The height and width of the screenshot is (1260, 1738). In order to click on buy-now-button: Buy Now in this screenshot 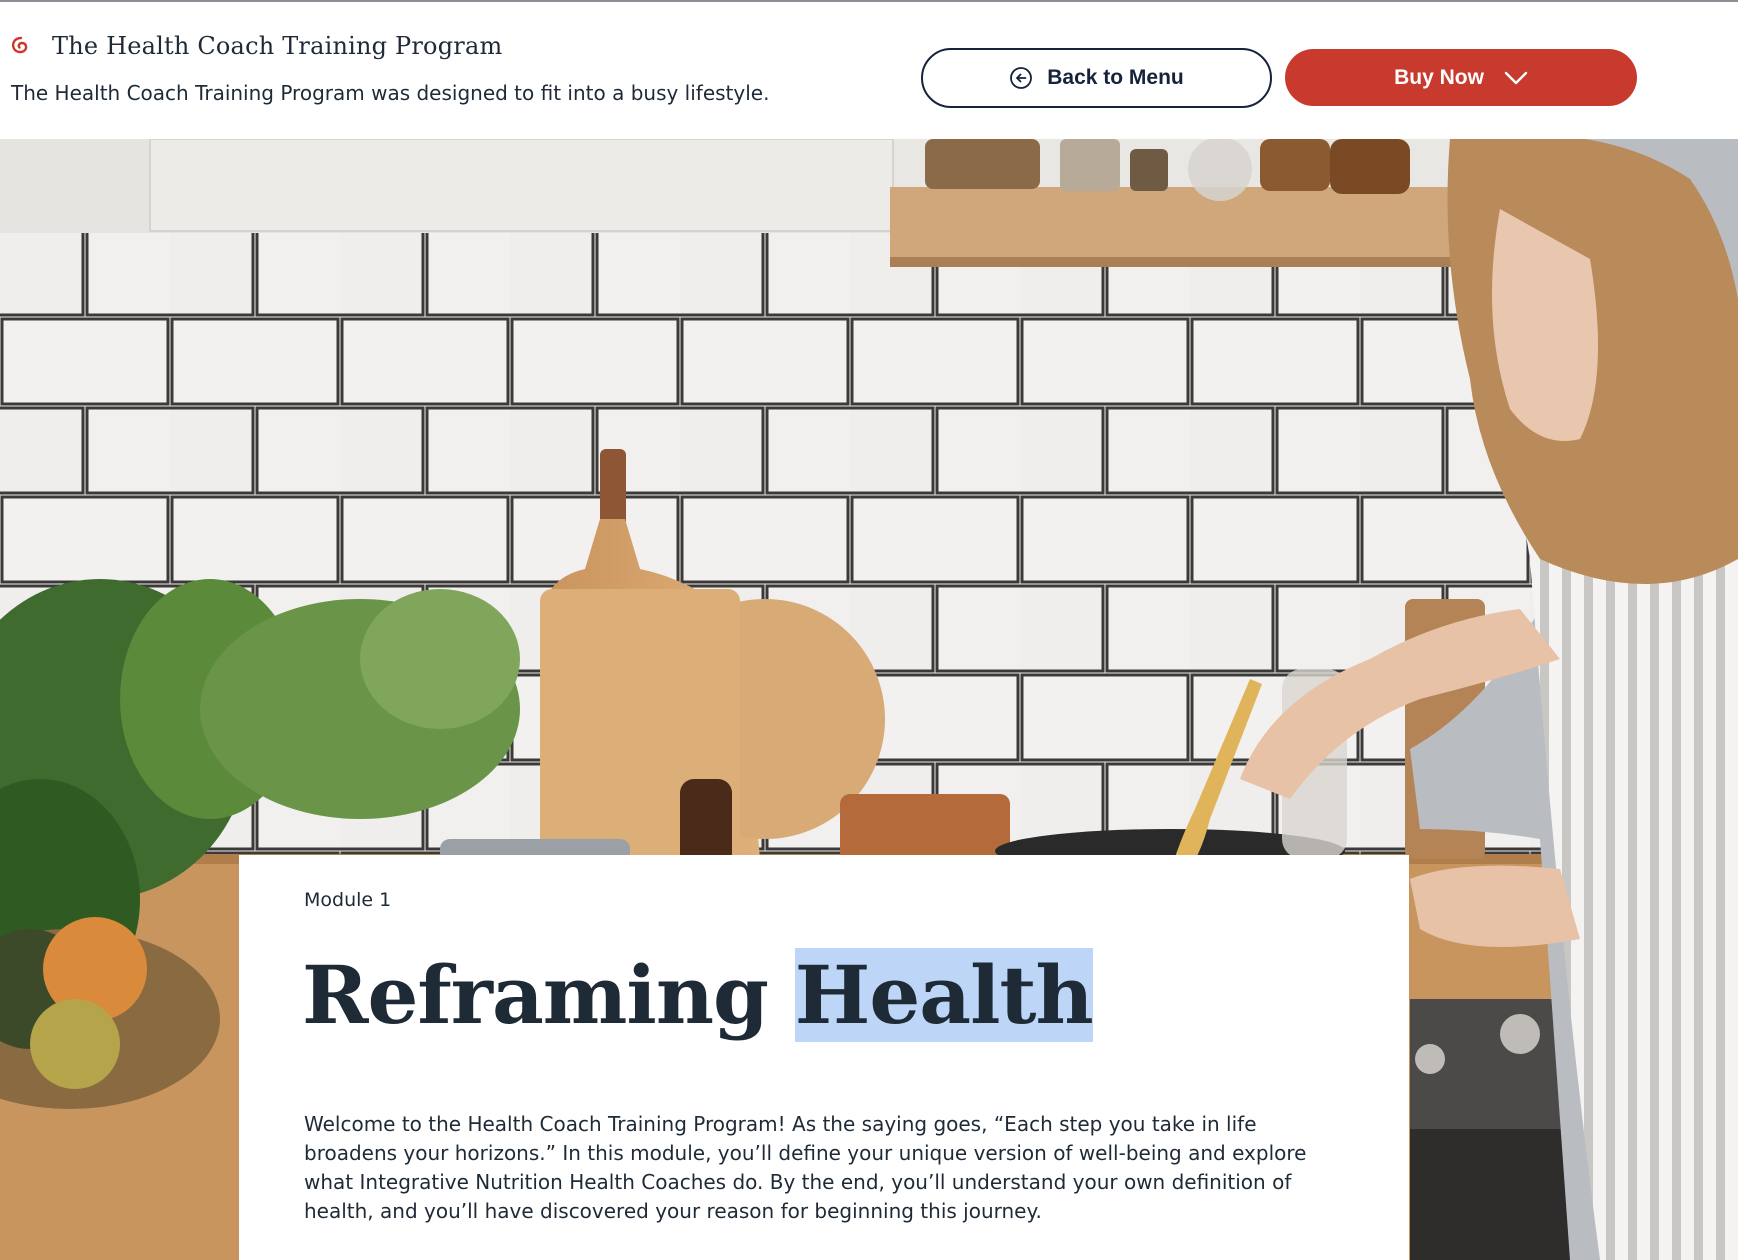, I will do `click(1461, 77)`.